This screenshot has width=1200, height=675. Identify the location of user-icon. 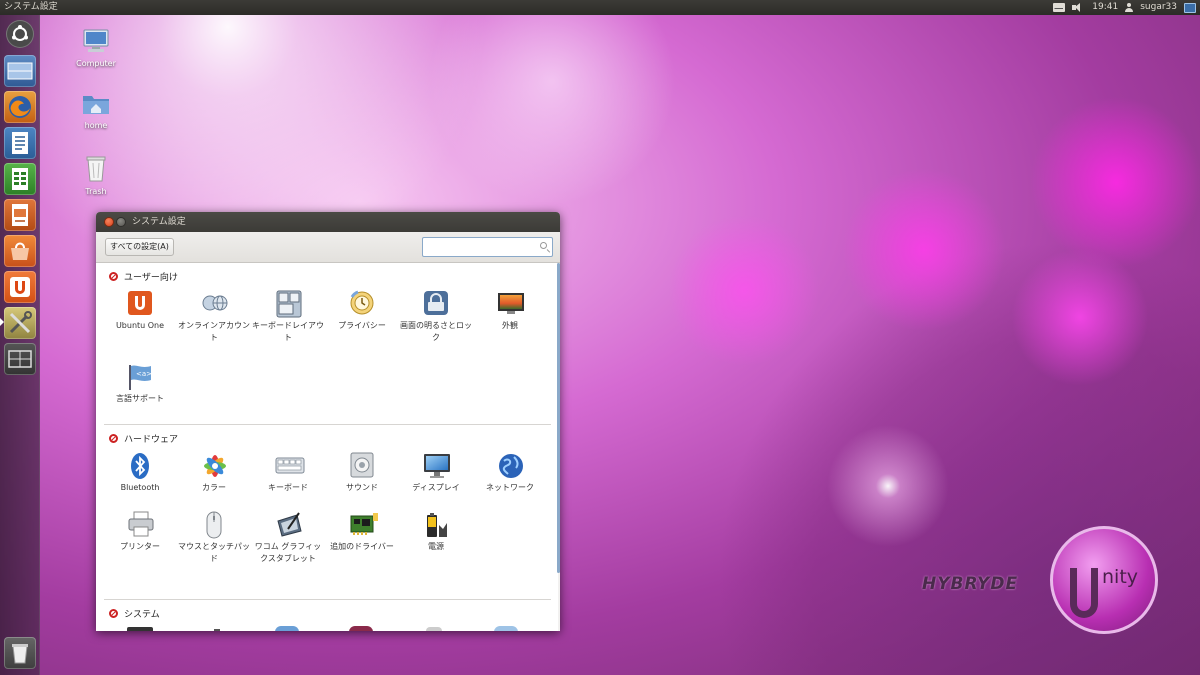
(1129, 7).